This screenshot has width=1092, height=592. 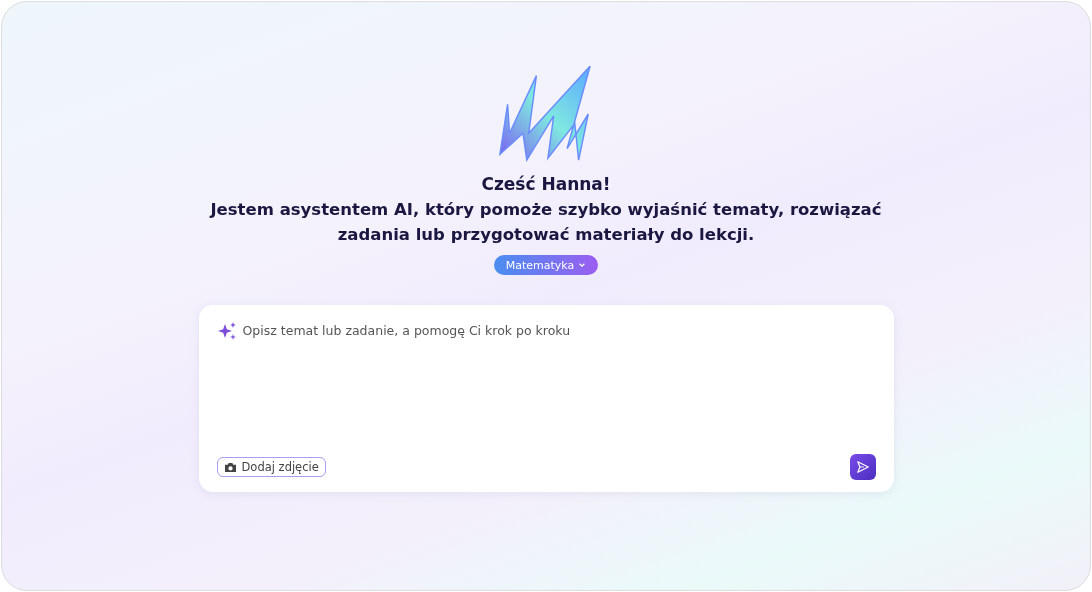 I want to click on chevron-icon, so click(x=582, y=265).